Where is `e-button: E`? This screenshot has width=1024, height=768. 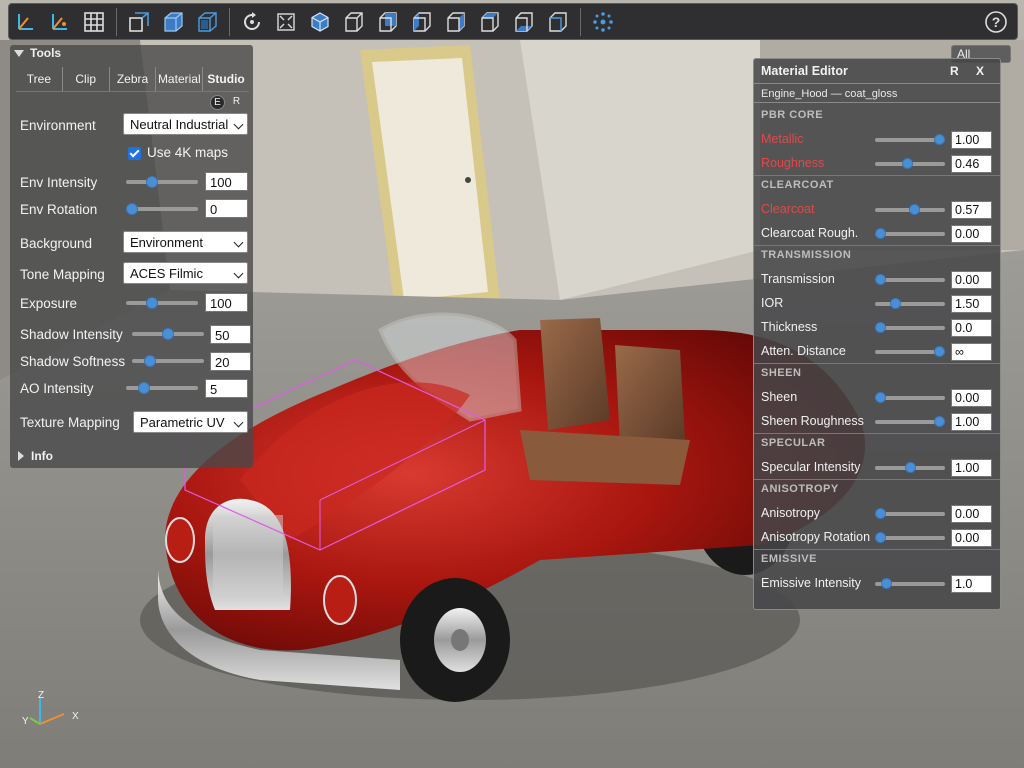
e-button: E is located at coordinates (217, 102).